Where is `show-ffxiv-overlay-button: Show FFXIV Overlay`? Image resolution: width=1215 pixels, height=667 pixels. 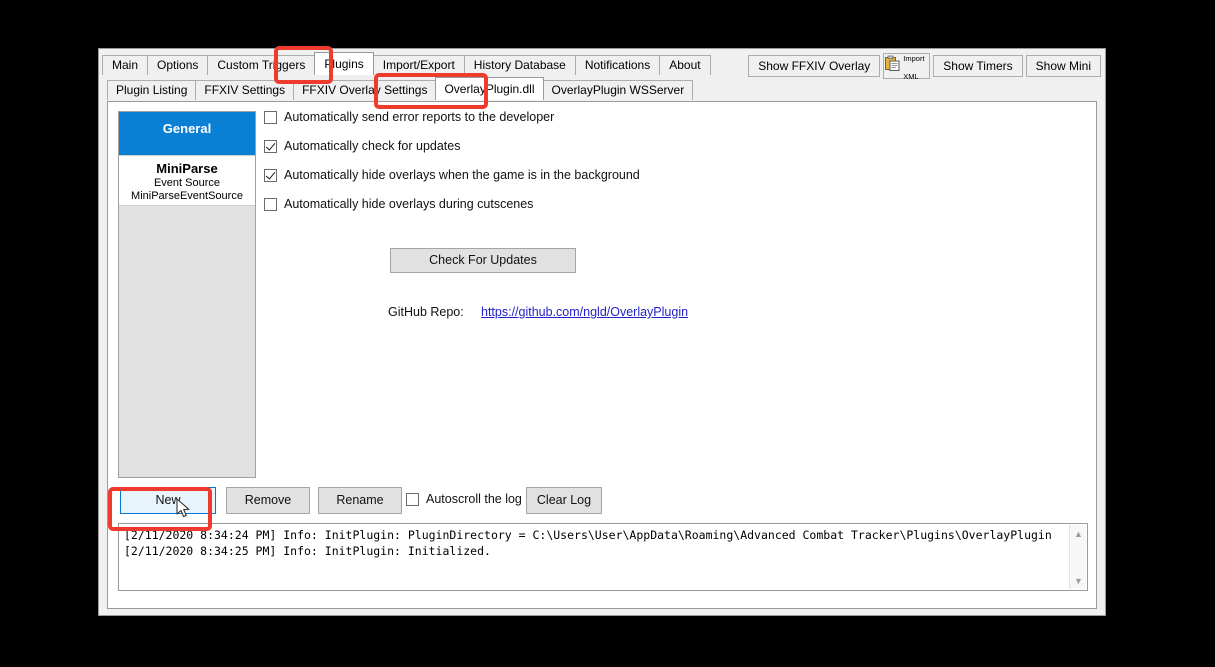
show-ffxiv-overlay-button: Show FFXIV Overlay is located at coordinates (814, 66).